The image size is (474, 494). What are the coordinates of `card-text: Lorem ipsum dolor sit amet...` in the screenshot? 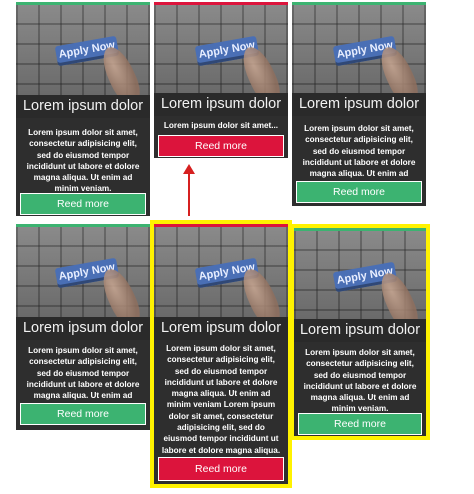 It's located at (221, 125).